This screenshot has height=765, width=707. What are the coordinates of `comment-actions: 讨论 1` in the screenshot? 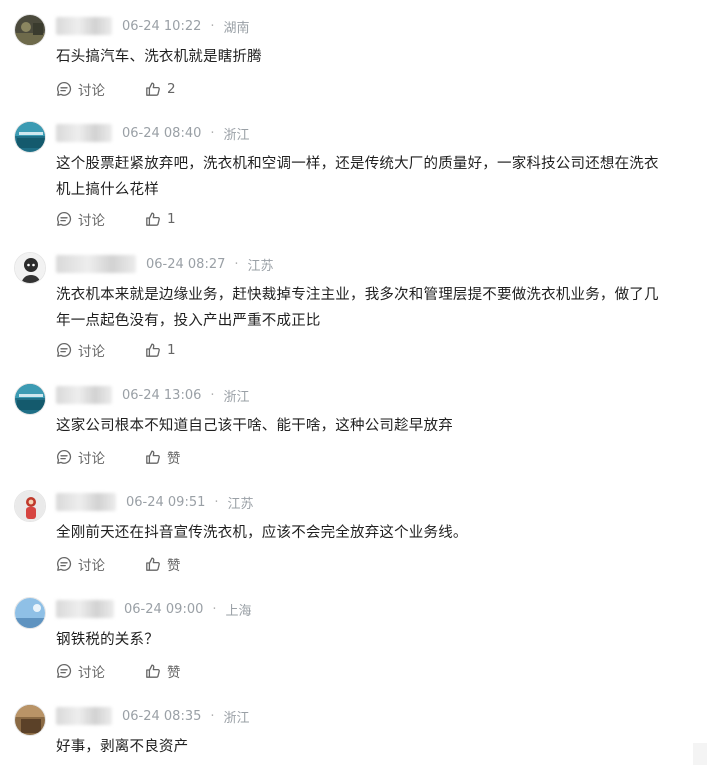 It's located at (136, 219).